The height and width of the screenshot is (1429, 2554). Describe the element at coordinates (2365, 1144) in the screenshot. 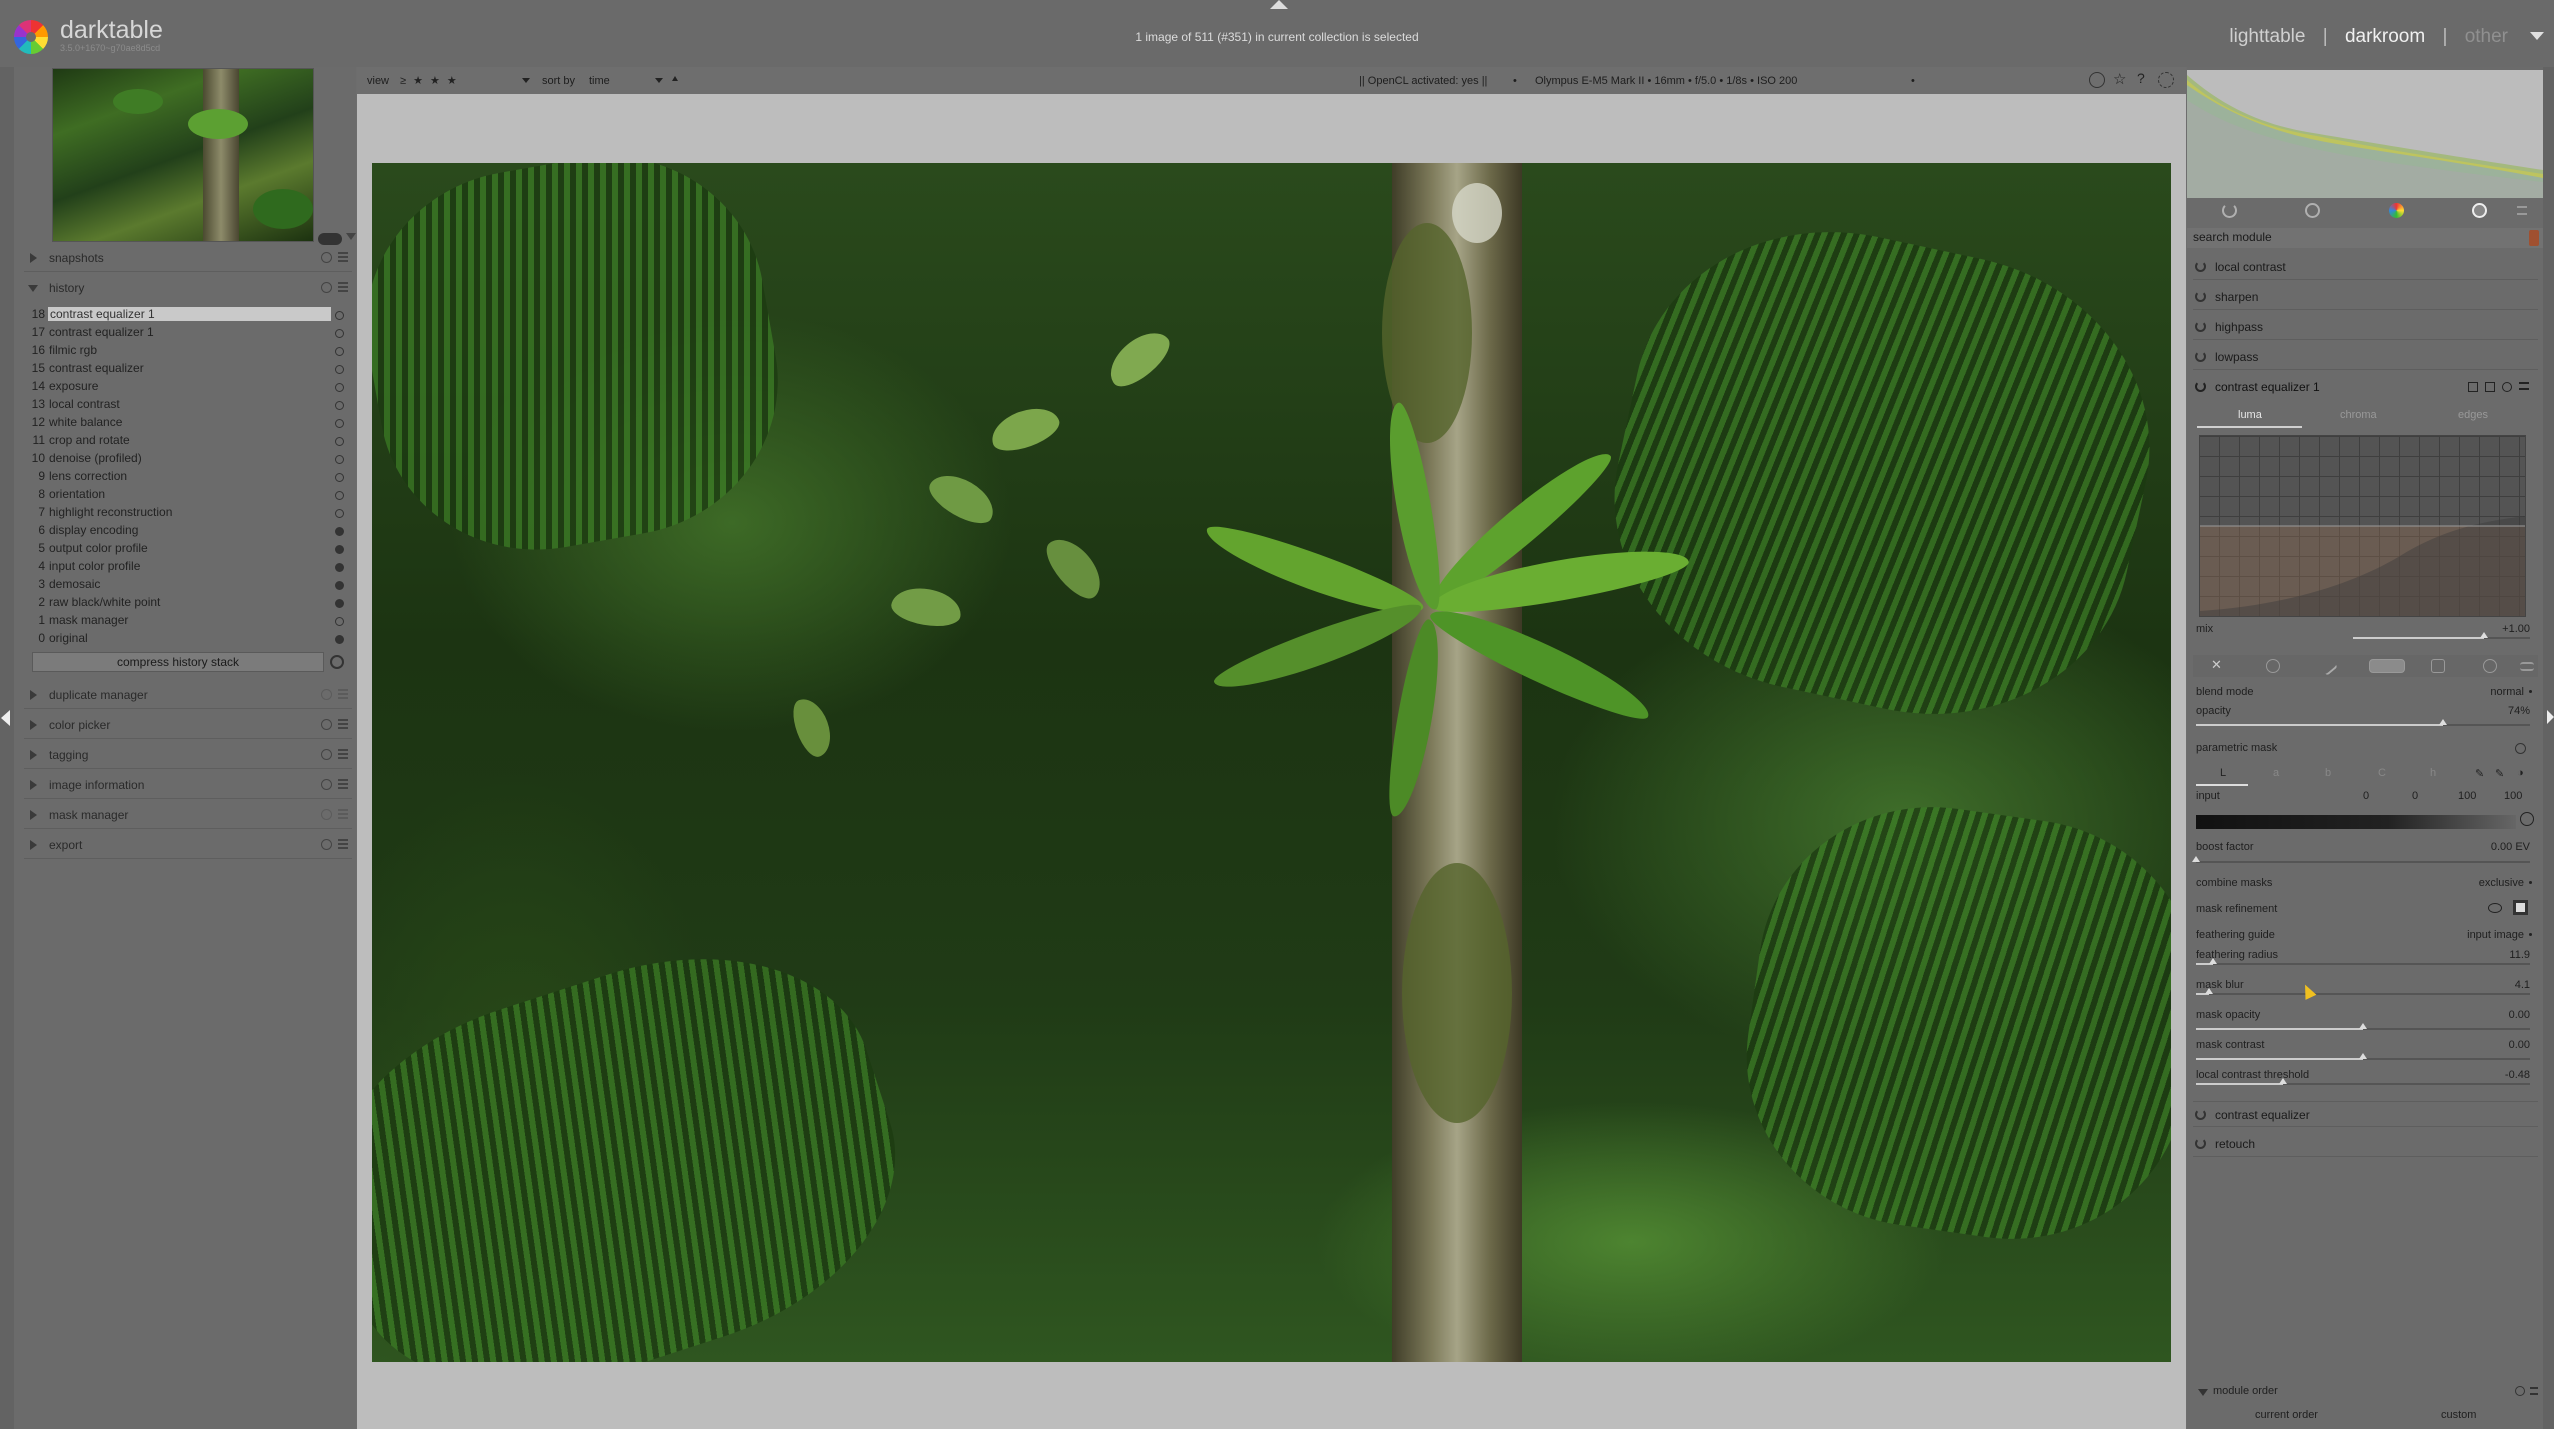

I see `module-retouch: retouch` at that location.